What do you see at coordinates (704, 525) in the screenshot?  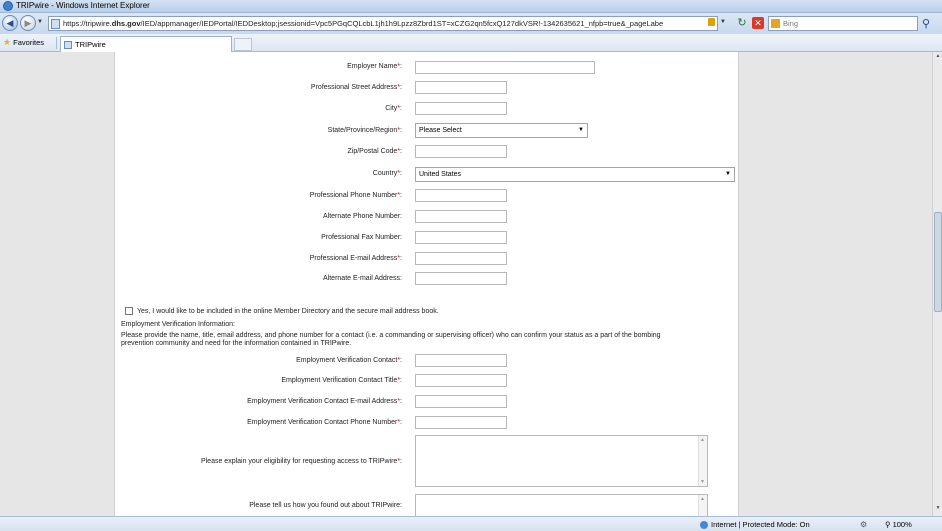 I see `globe-icon` at bounding box center [704, 525].